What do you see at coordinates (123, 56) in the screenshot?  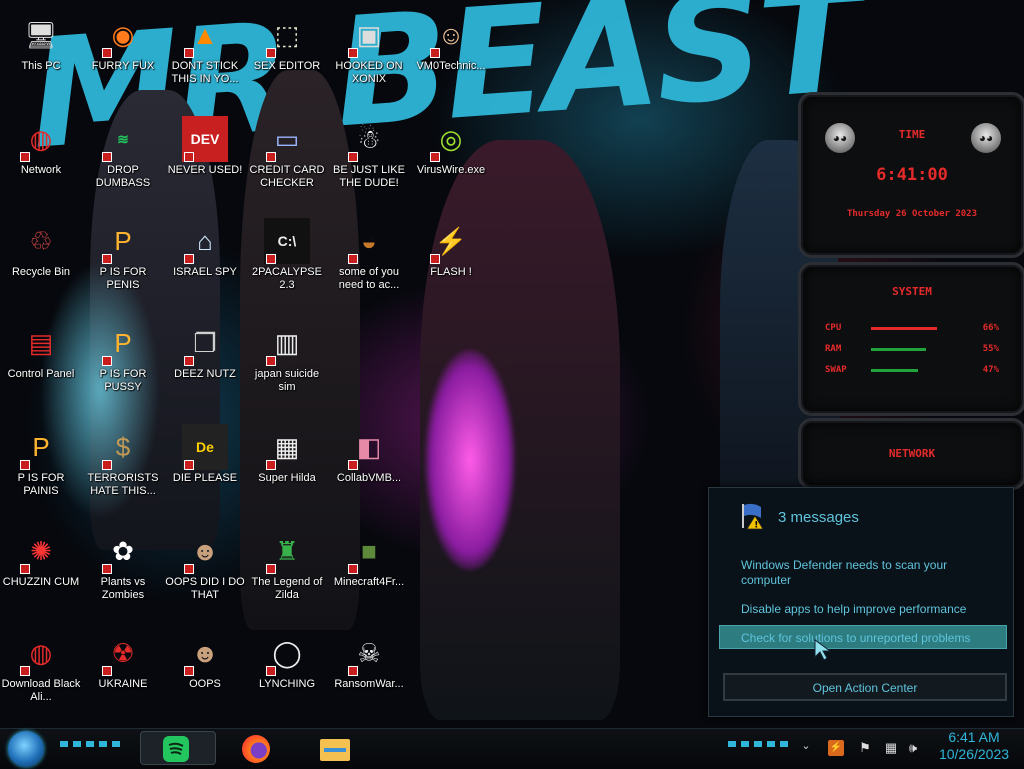 I see `desktop-icon-furry-fux: ◉ FURRY FUX` at bounding box center [123, 56].